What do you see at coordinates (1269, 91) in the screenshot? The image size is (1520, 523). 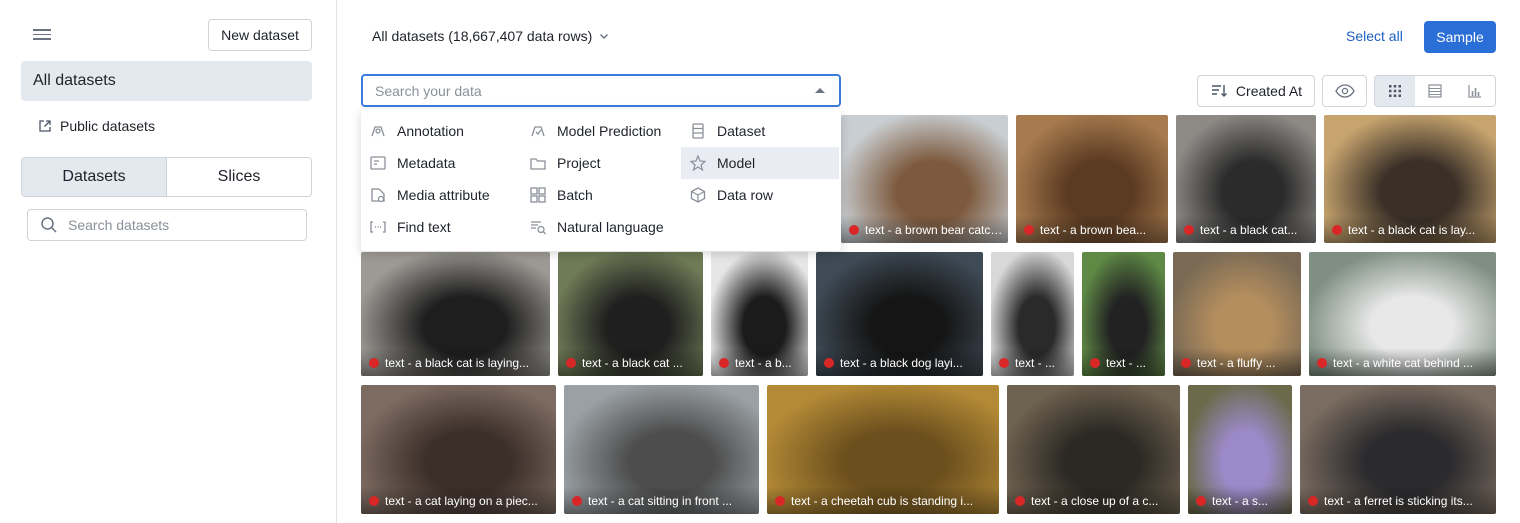 I see `sort-label: Created At` at bounding box center [1269, 91].